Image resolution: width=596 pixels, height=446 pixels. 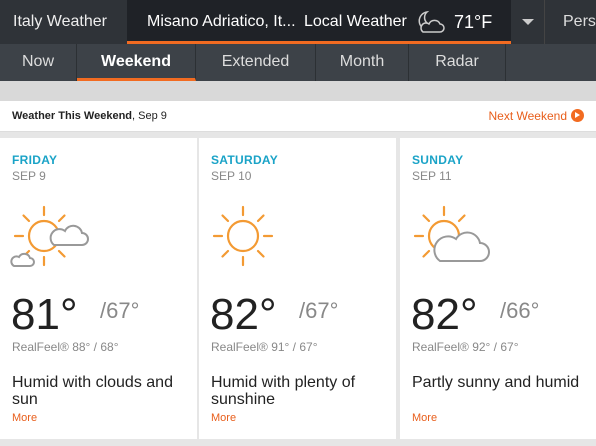 I want to click on day-name: SATURDAY, so click(x=245, y=160).